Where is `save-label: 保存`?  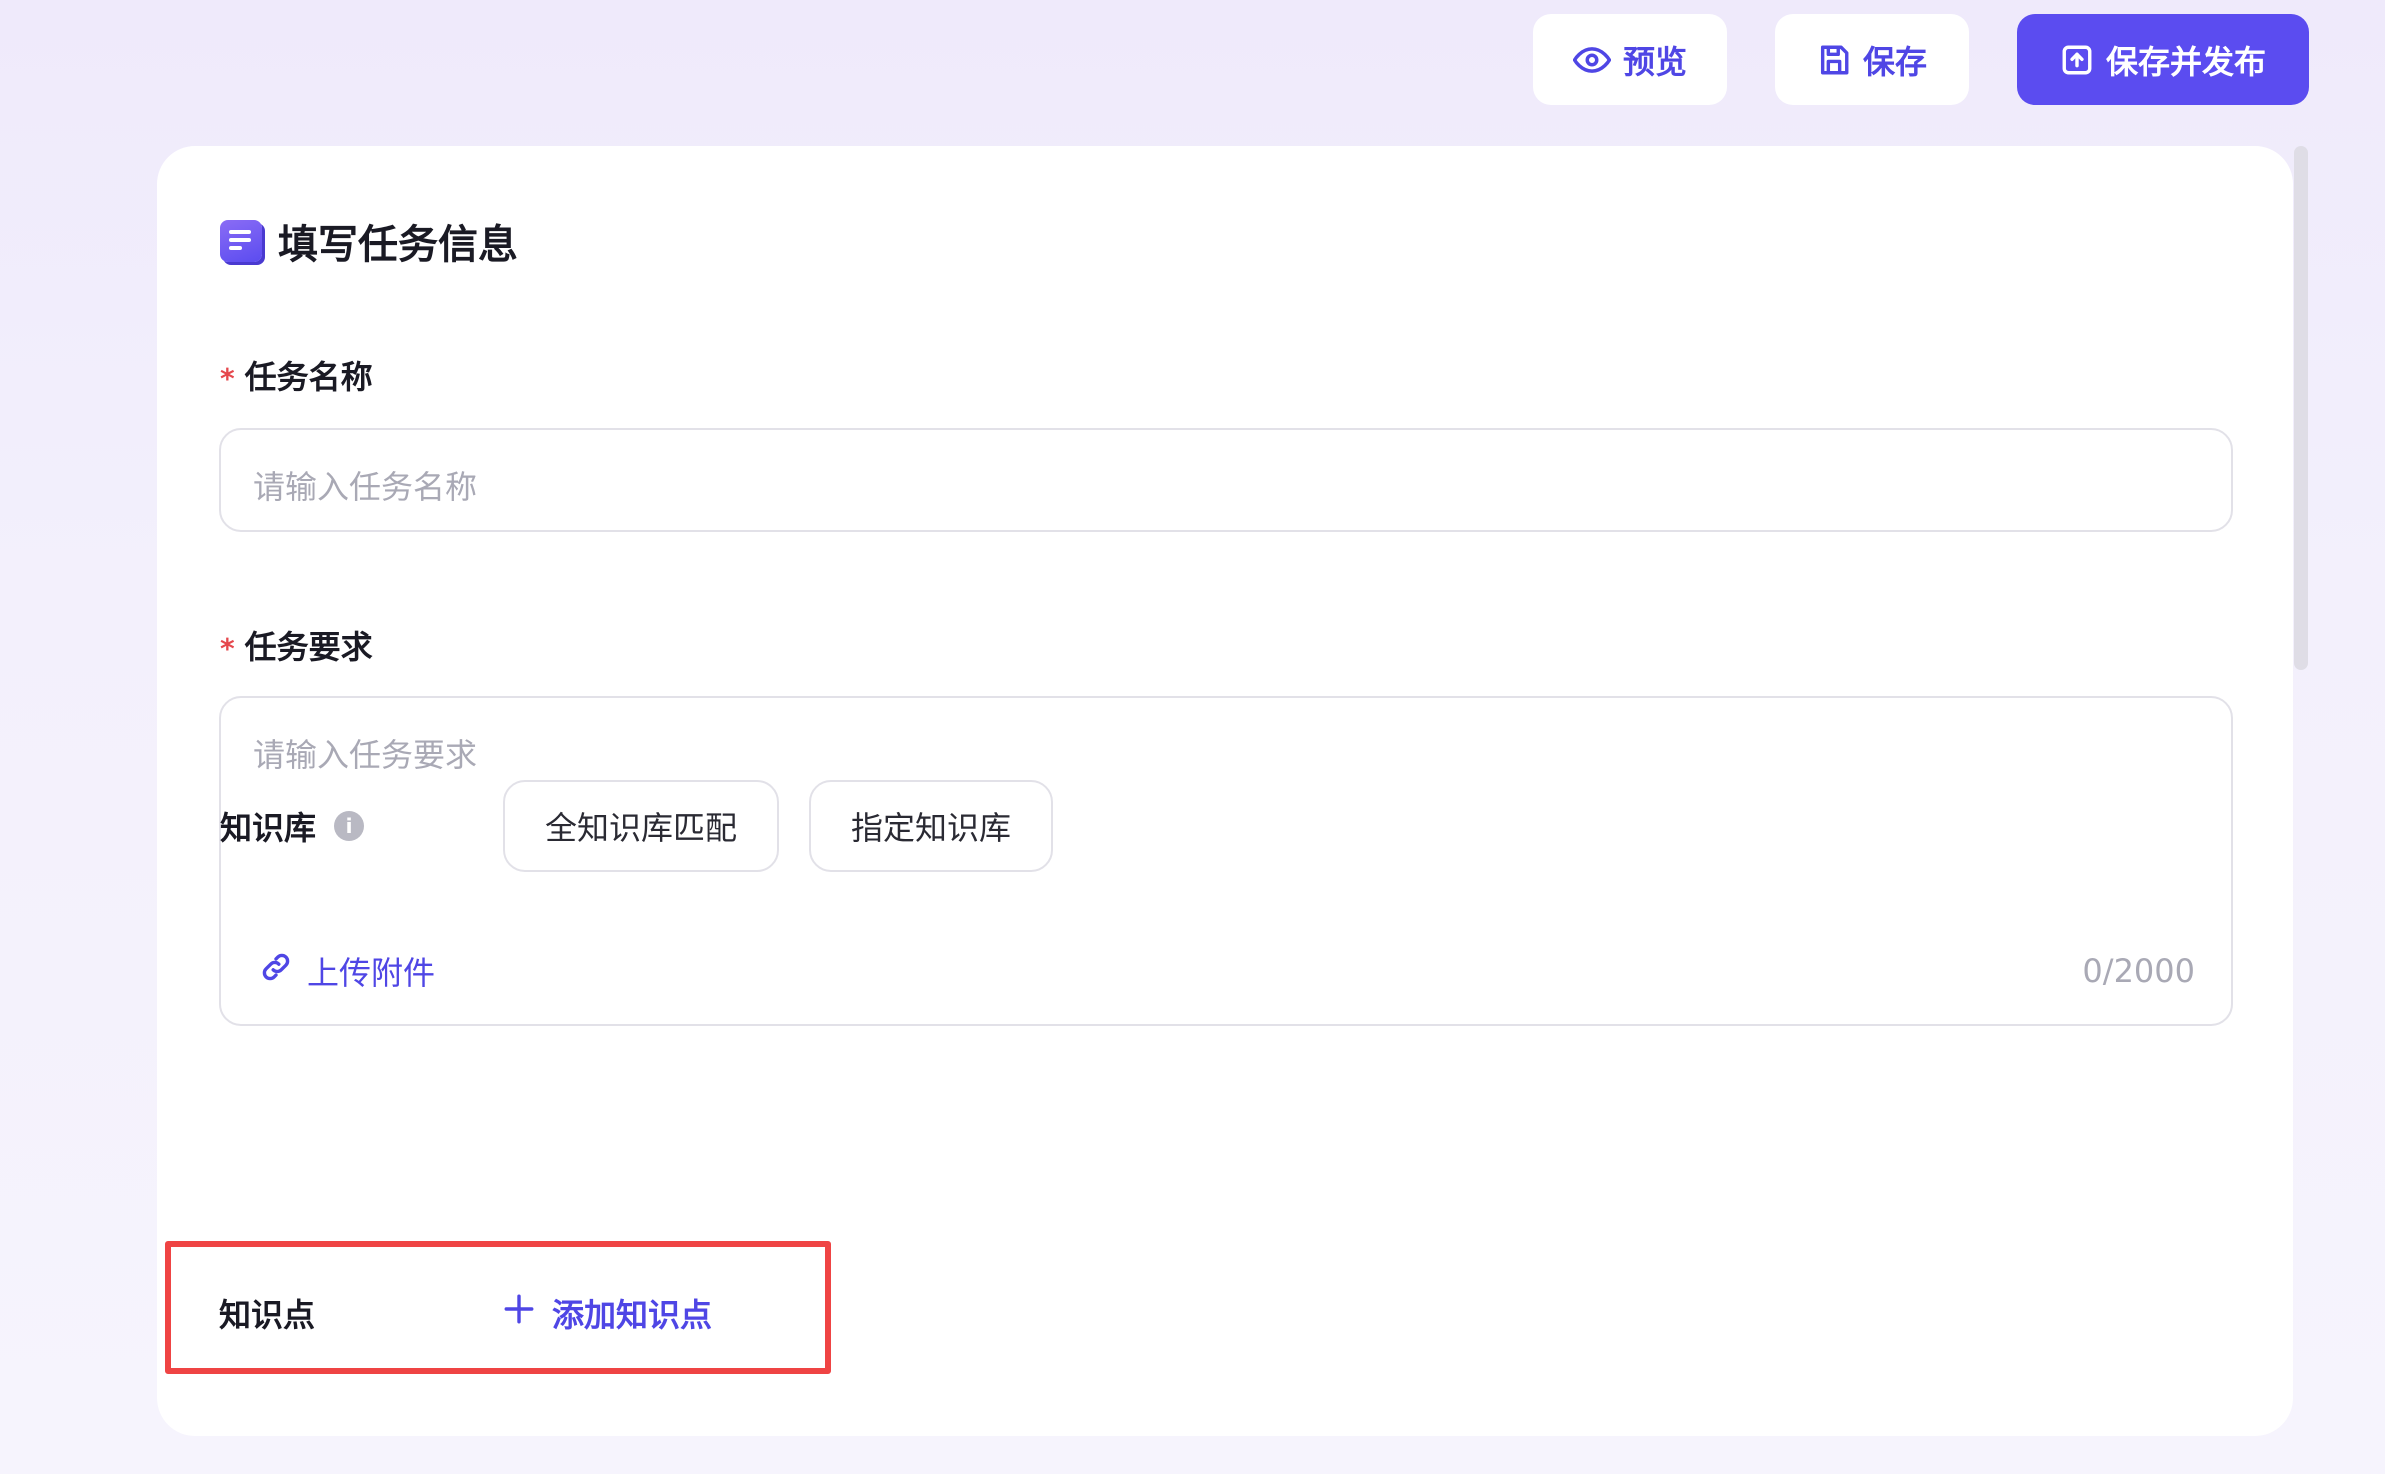 save-label: 保存 is located at coordinates (1894, 61).